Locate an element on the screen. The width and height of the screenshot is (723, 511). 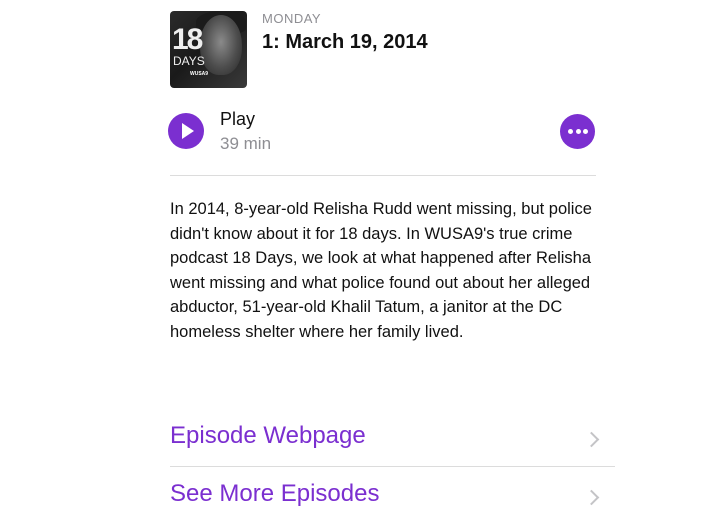
see-more-episodes-label: See More Episodes is located at coordinates (275, 493).